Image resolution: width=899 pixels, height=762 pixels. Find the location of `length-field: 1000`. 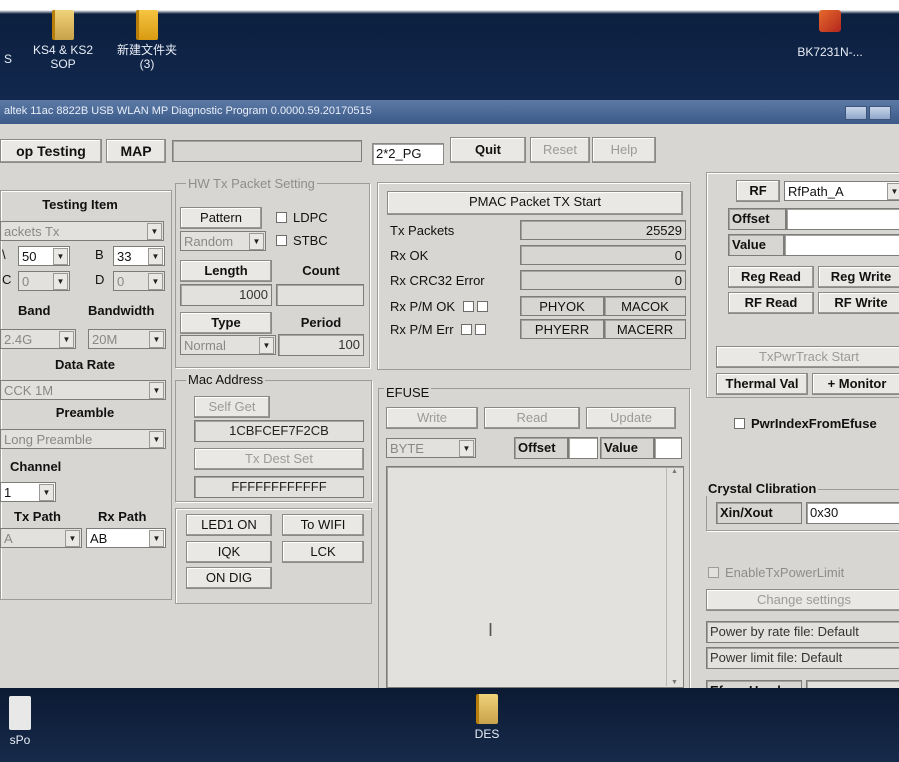

length-field: 1000 is located at coordinates (226, 295).